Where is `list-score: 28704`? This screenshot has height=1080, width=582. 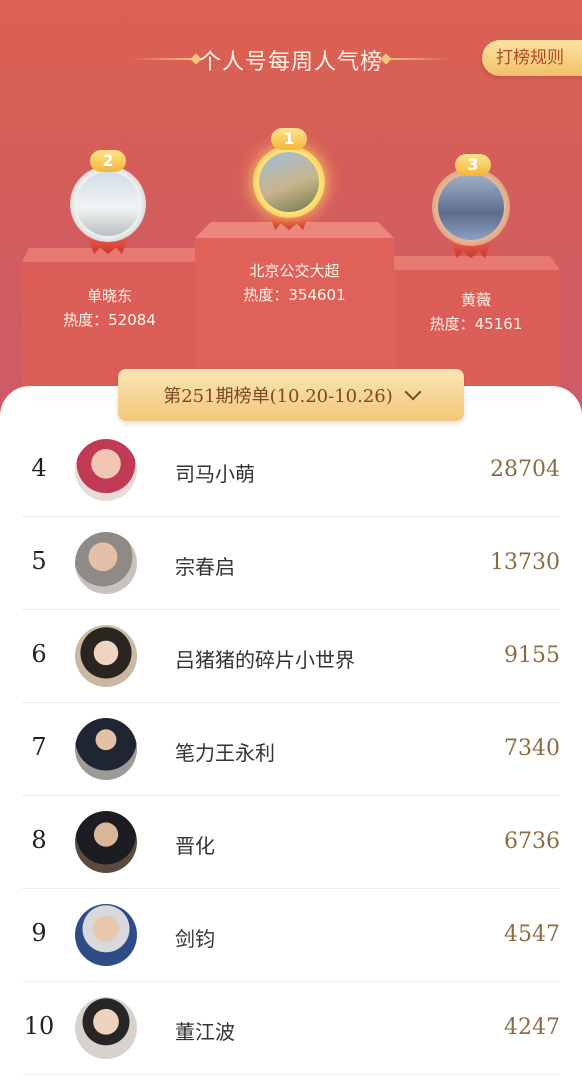
list-score: 28704 is located at coordinates (525, 469).